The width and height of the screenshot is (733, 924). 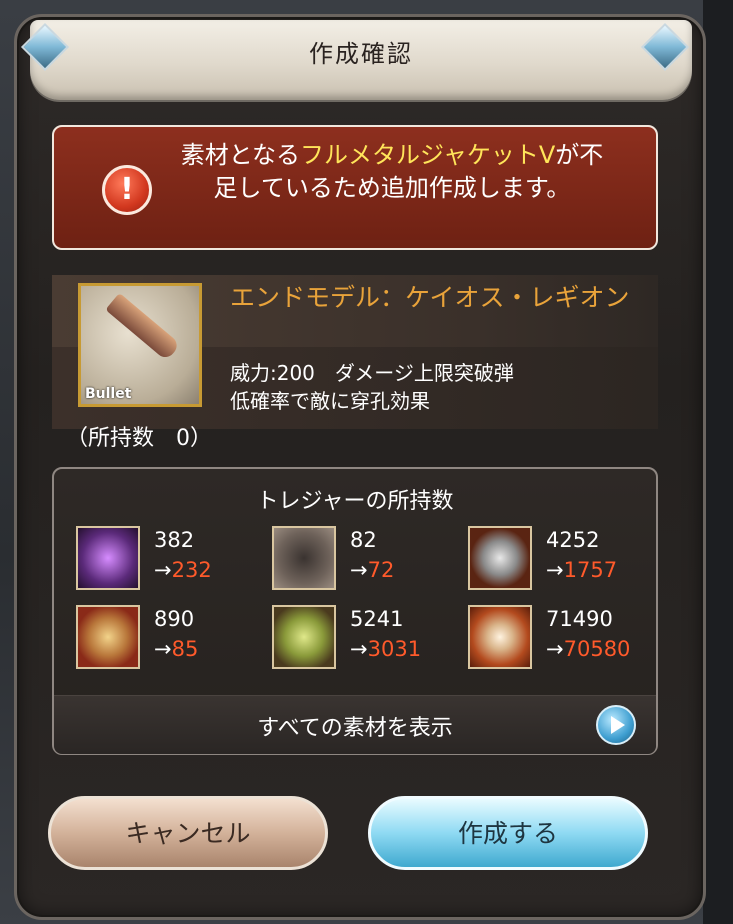 I want to click on treasure-item: 382 →232, so click(x=176, y=561).